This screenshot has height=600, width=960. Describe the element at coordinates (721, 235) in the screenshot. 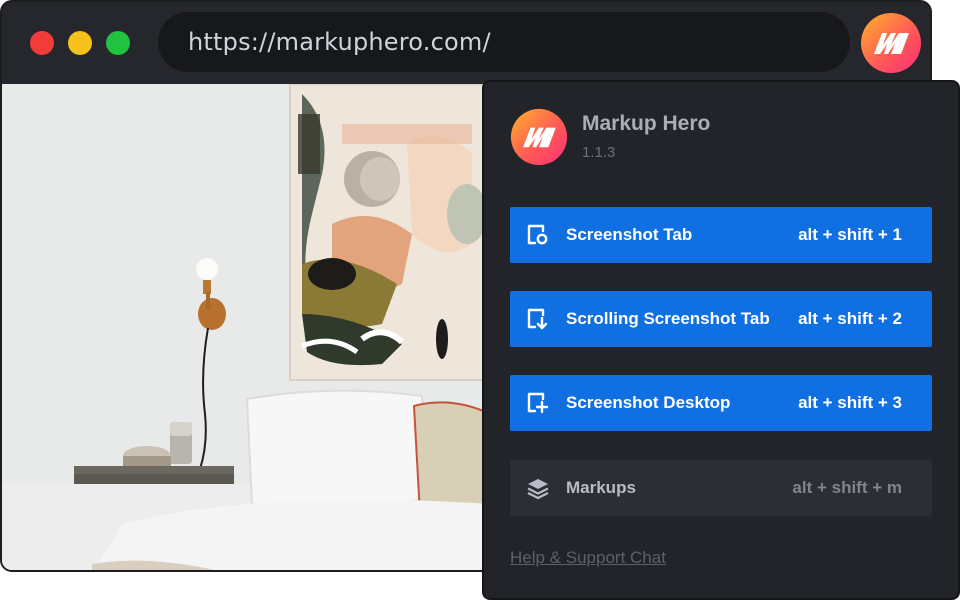

I see `screenshot-tab-button: Screenshot Tab alt + shift + 1` at that location.